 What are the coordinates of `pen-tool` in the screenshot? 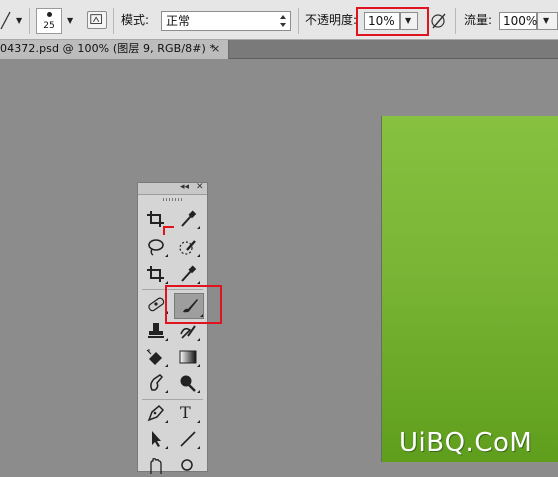 It's located at (156, 413).